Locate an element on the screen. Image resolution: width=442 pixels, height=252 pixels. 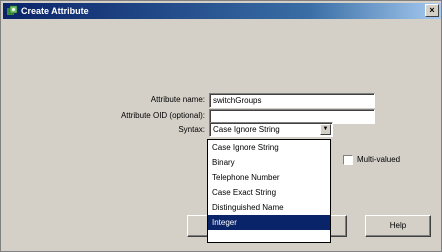
dropdown-arrow-button: ▼ is located at coordinates (325, 129).